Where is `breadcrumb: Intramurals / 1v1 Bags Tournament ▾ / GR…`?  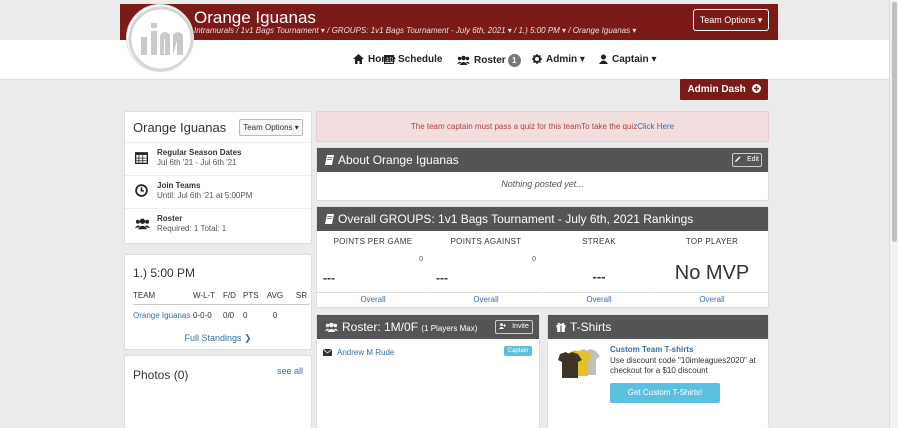
breadcrumb: Intramurals / 1v1 Bags Tournament ▾ / GR… is located at coordinates (415, 30).